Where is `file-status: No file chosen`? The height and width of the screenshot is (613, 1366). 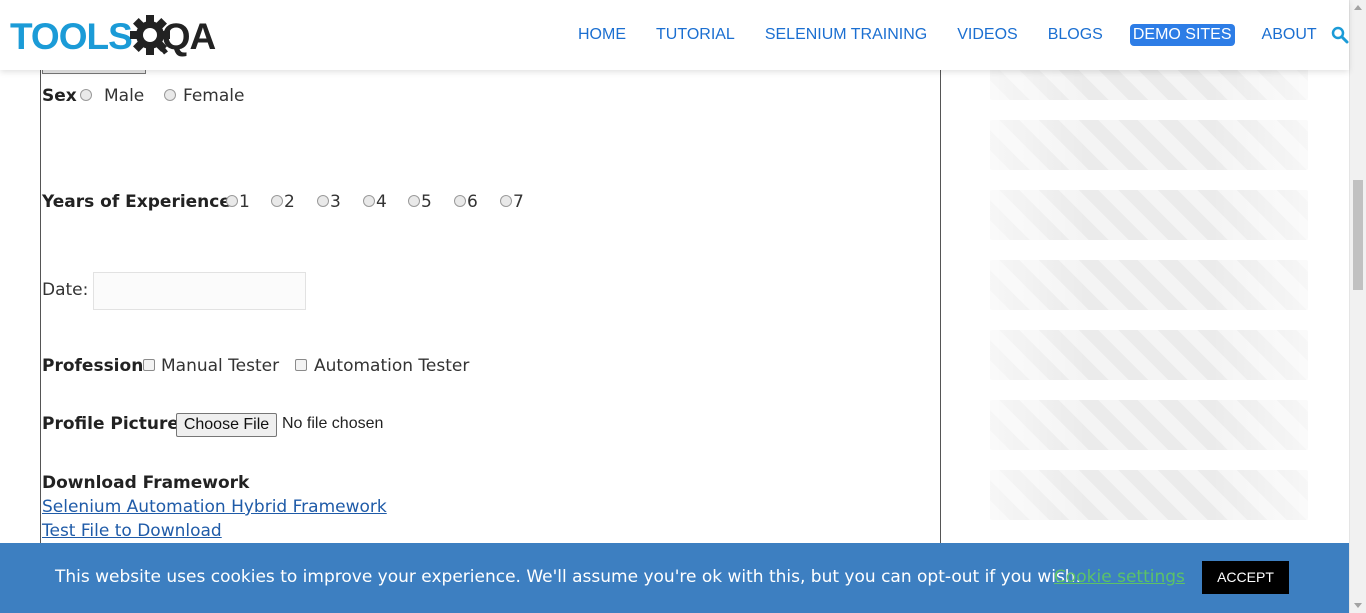
file-status: No file chosen is located at coordinates (333, 423).